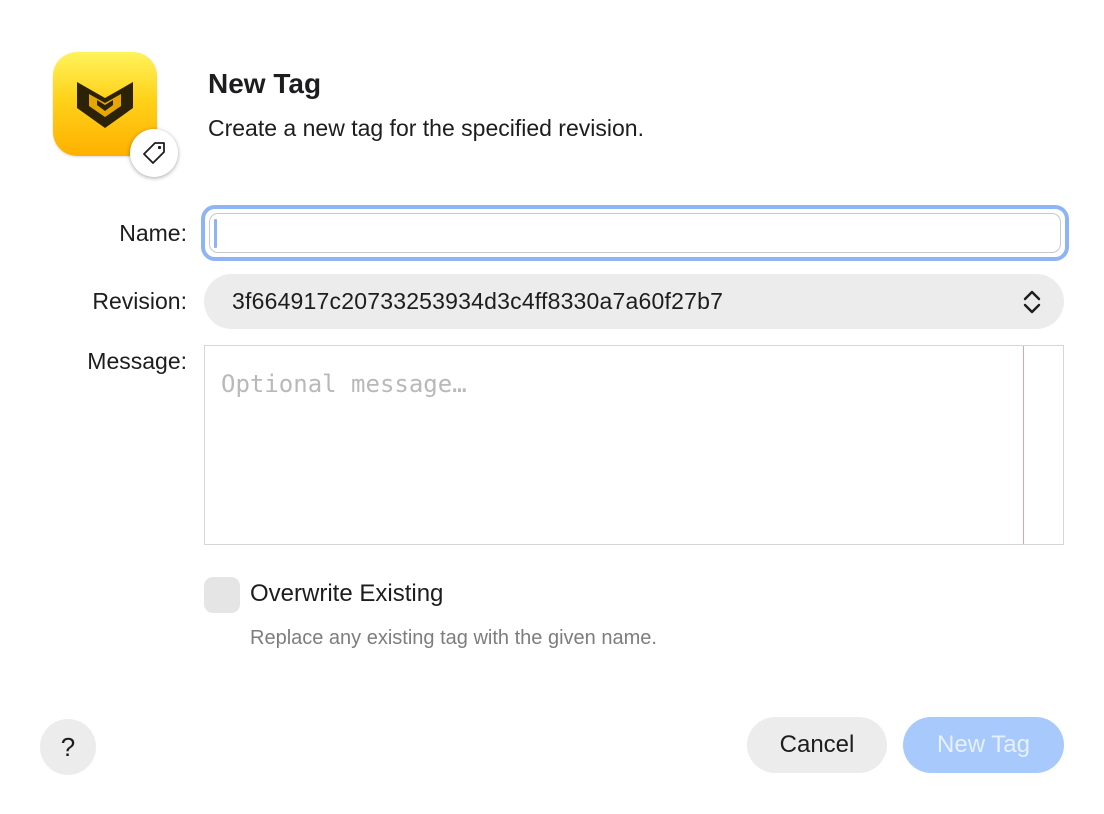 The height and width of the screenshot is (814, 1104). What do you see at coordinates (346, 594) in the screenshot?
I see `overwrite-label: Overwrite Existing` at bounding box center [346, 594].